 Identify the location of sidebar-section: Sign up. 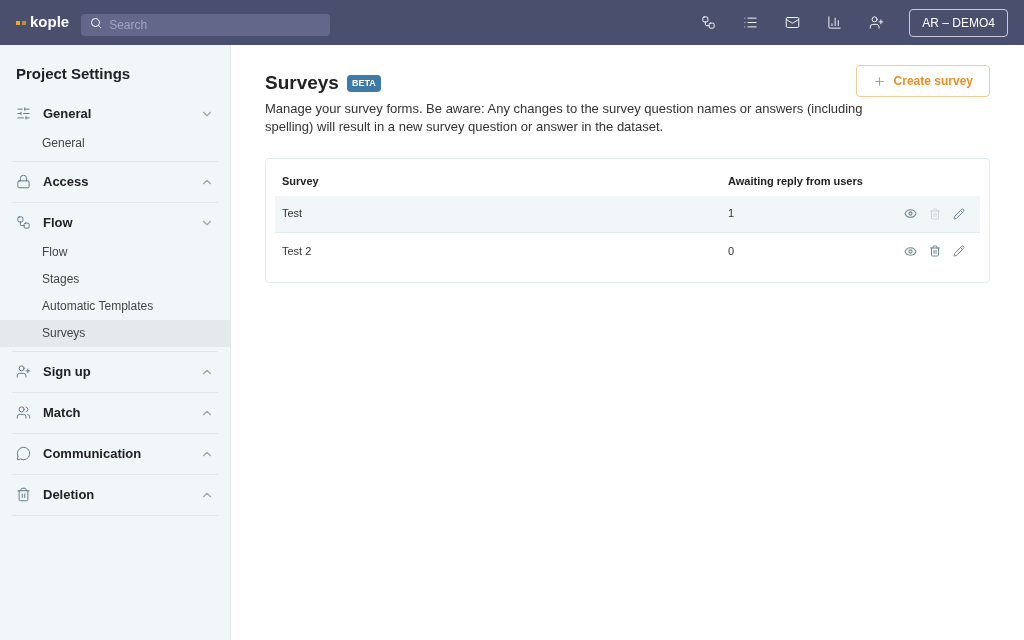
(115, 371).